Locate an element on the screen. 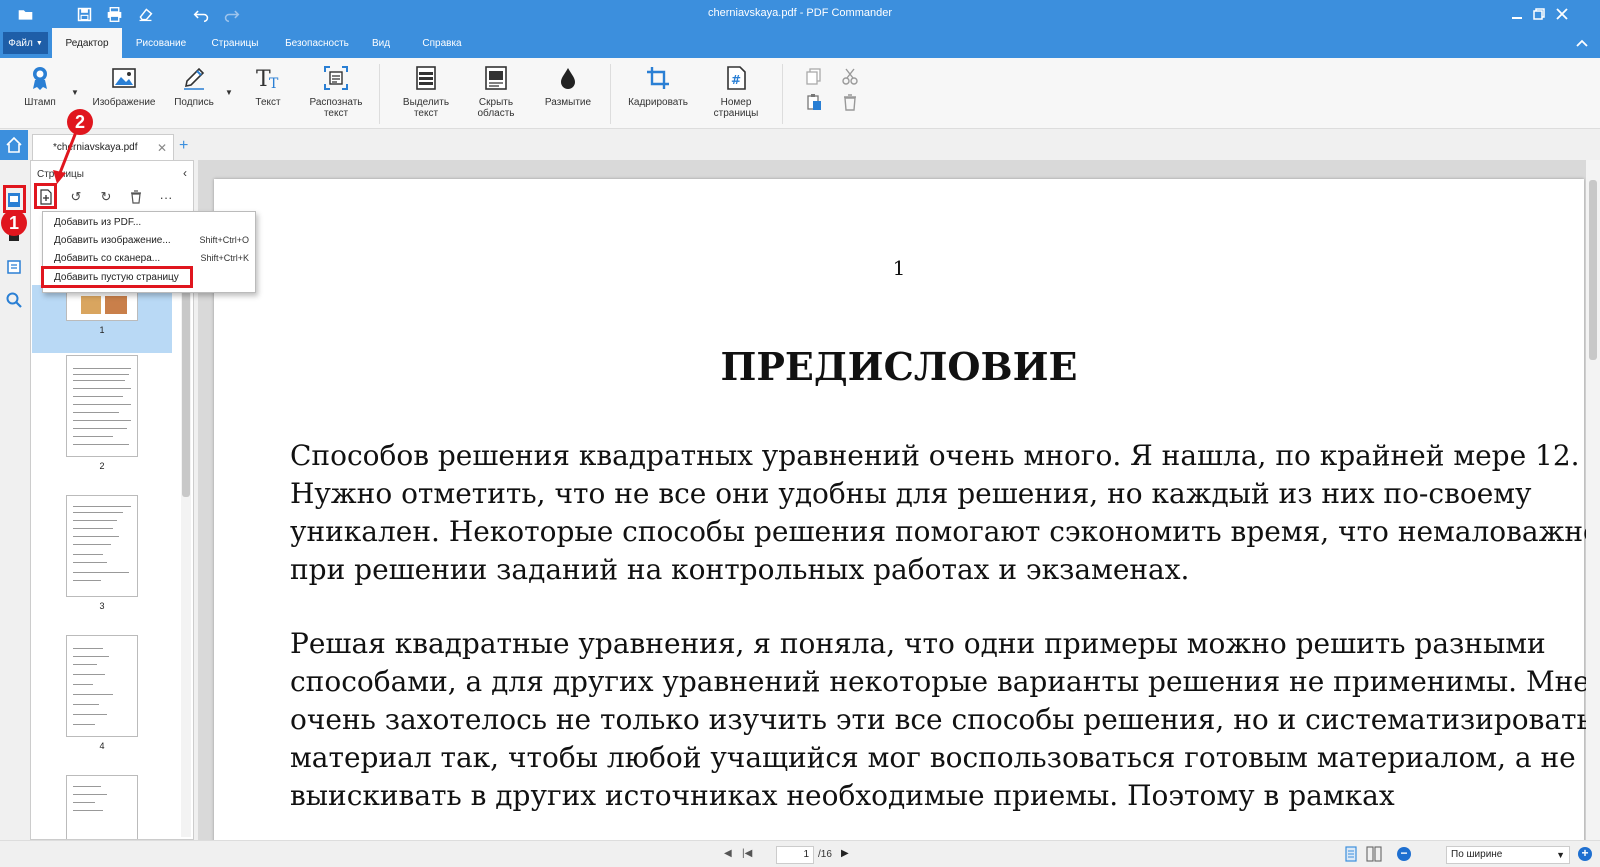 The height and width of the screenshot is (867, 1600). chevron-left-icon: ‹ is located at coordinates (185, 173).